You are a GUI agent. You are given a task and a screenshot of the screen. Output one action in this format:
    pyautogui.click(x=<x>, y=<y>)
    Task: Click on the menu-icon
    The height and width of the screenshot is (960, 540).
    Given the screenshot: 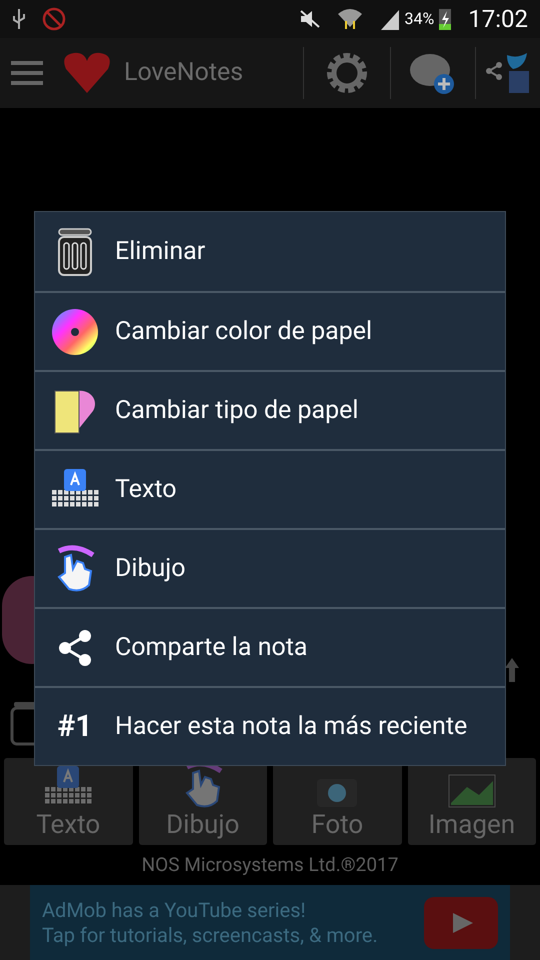 What is the action you would take?
    pyautogui.click(x=27, y=73)
    